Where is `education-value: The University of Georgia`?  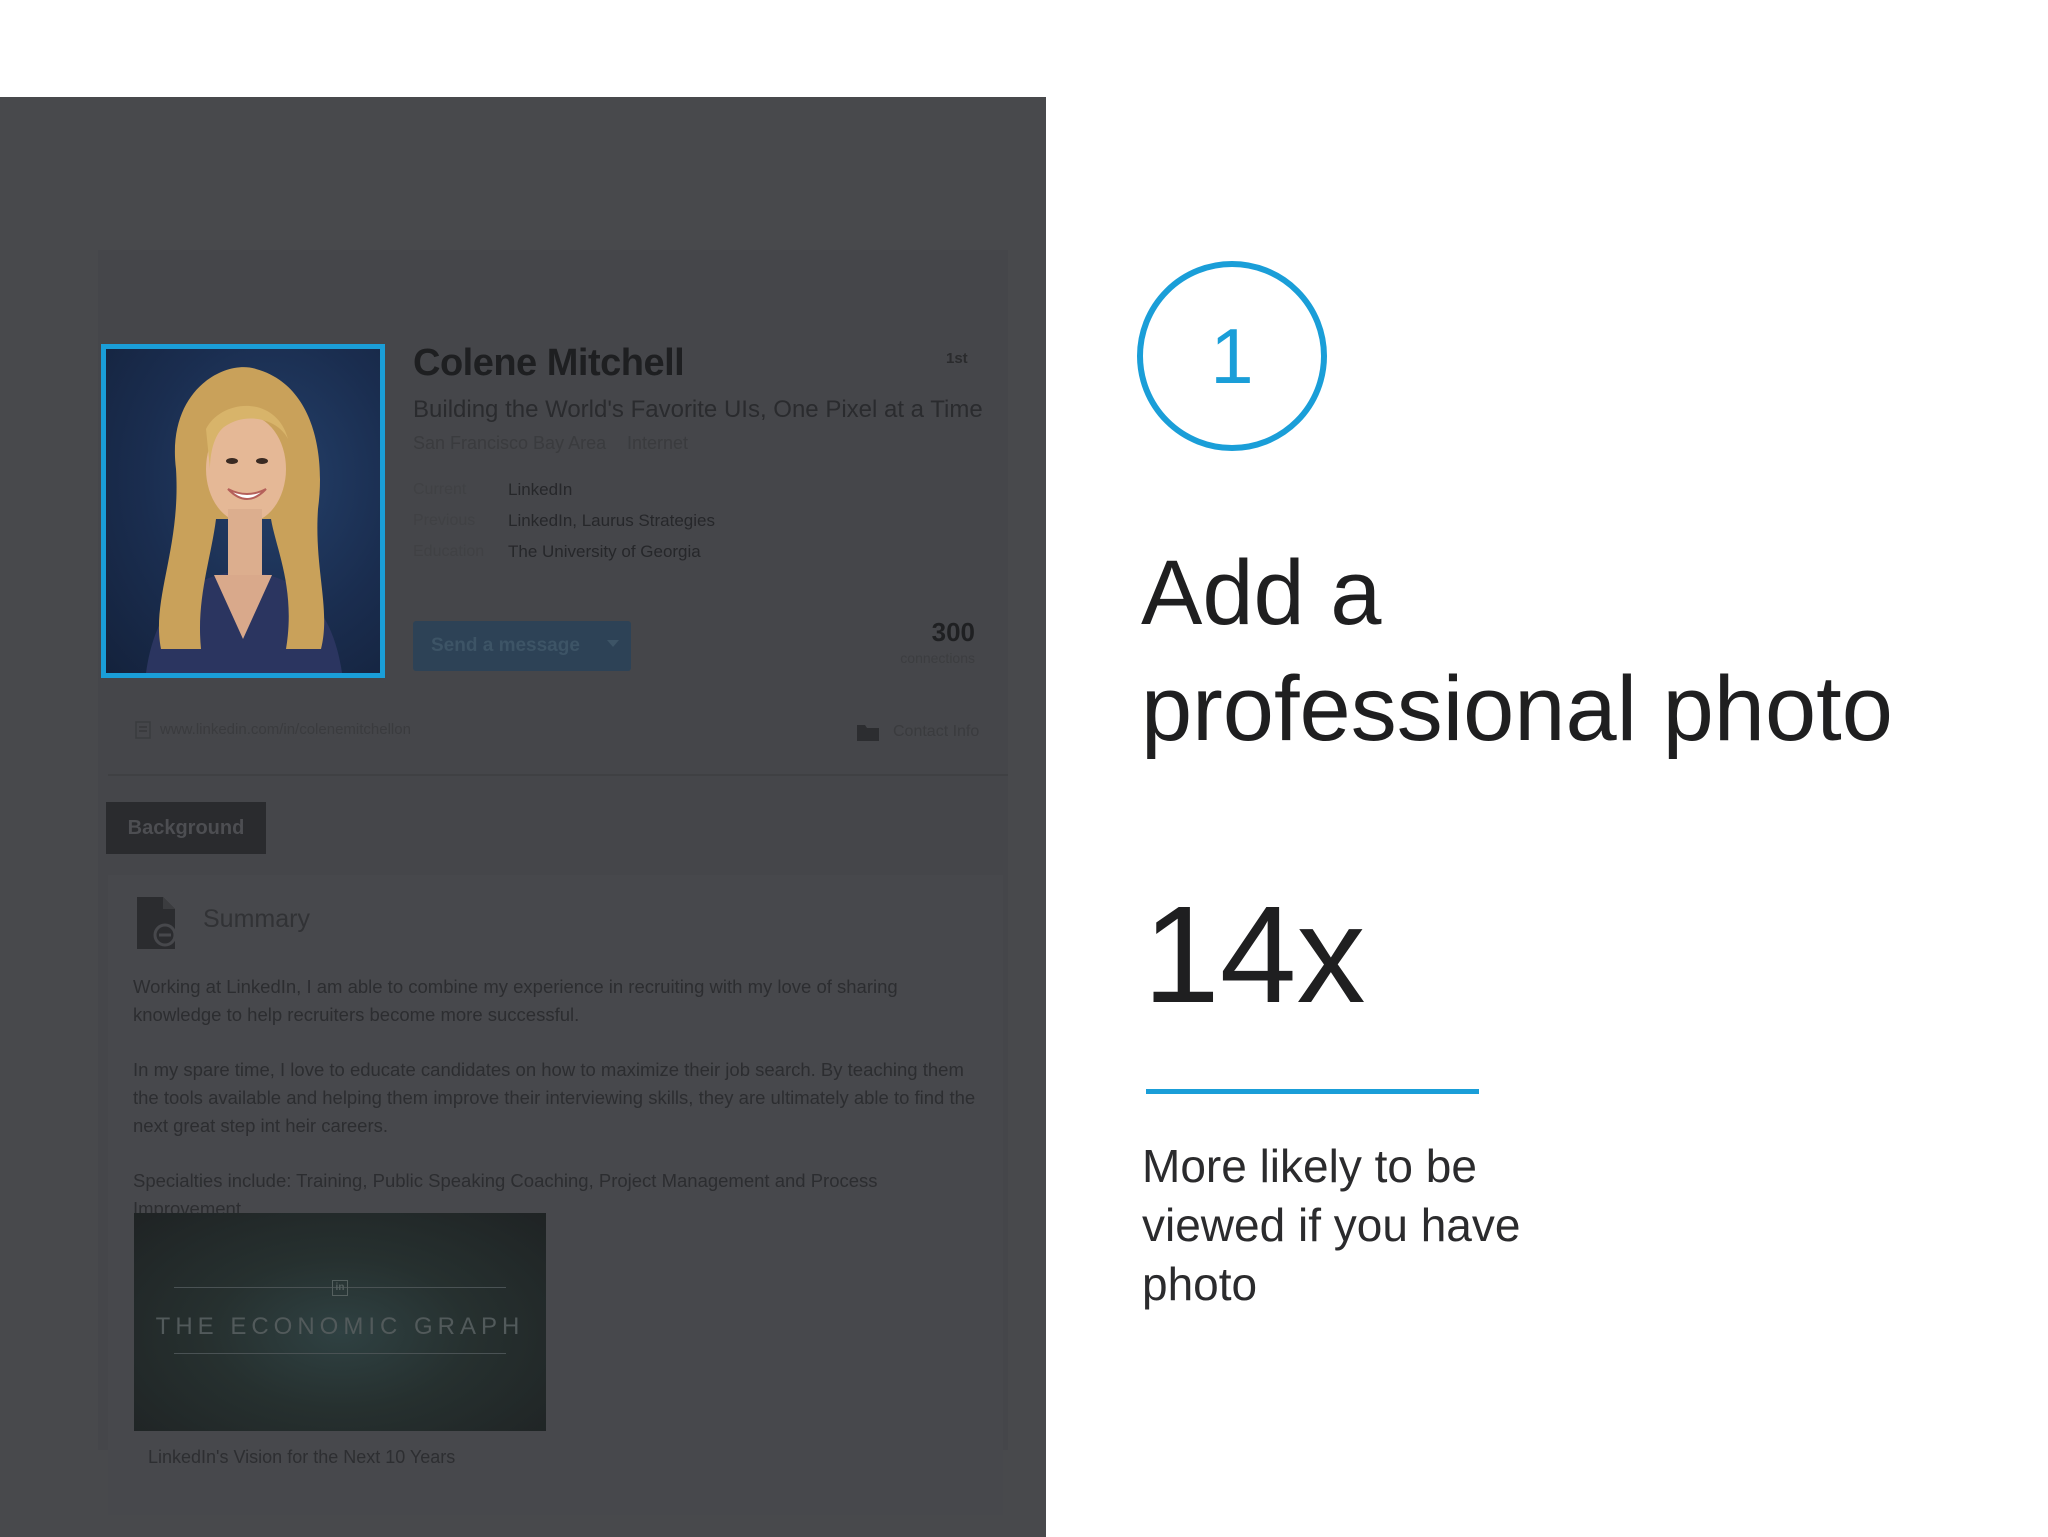 education-value: The University of Georgia is located at coordinates (604, 552).